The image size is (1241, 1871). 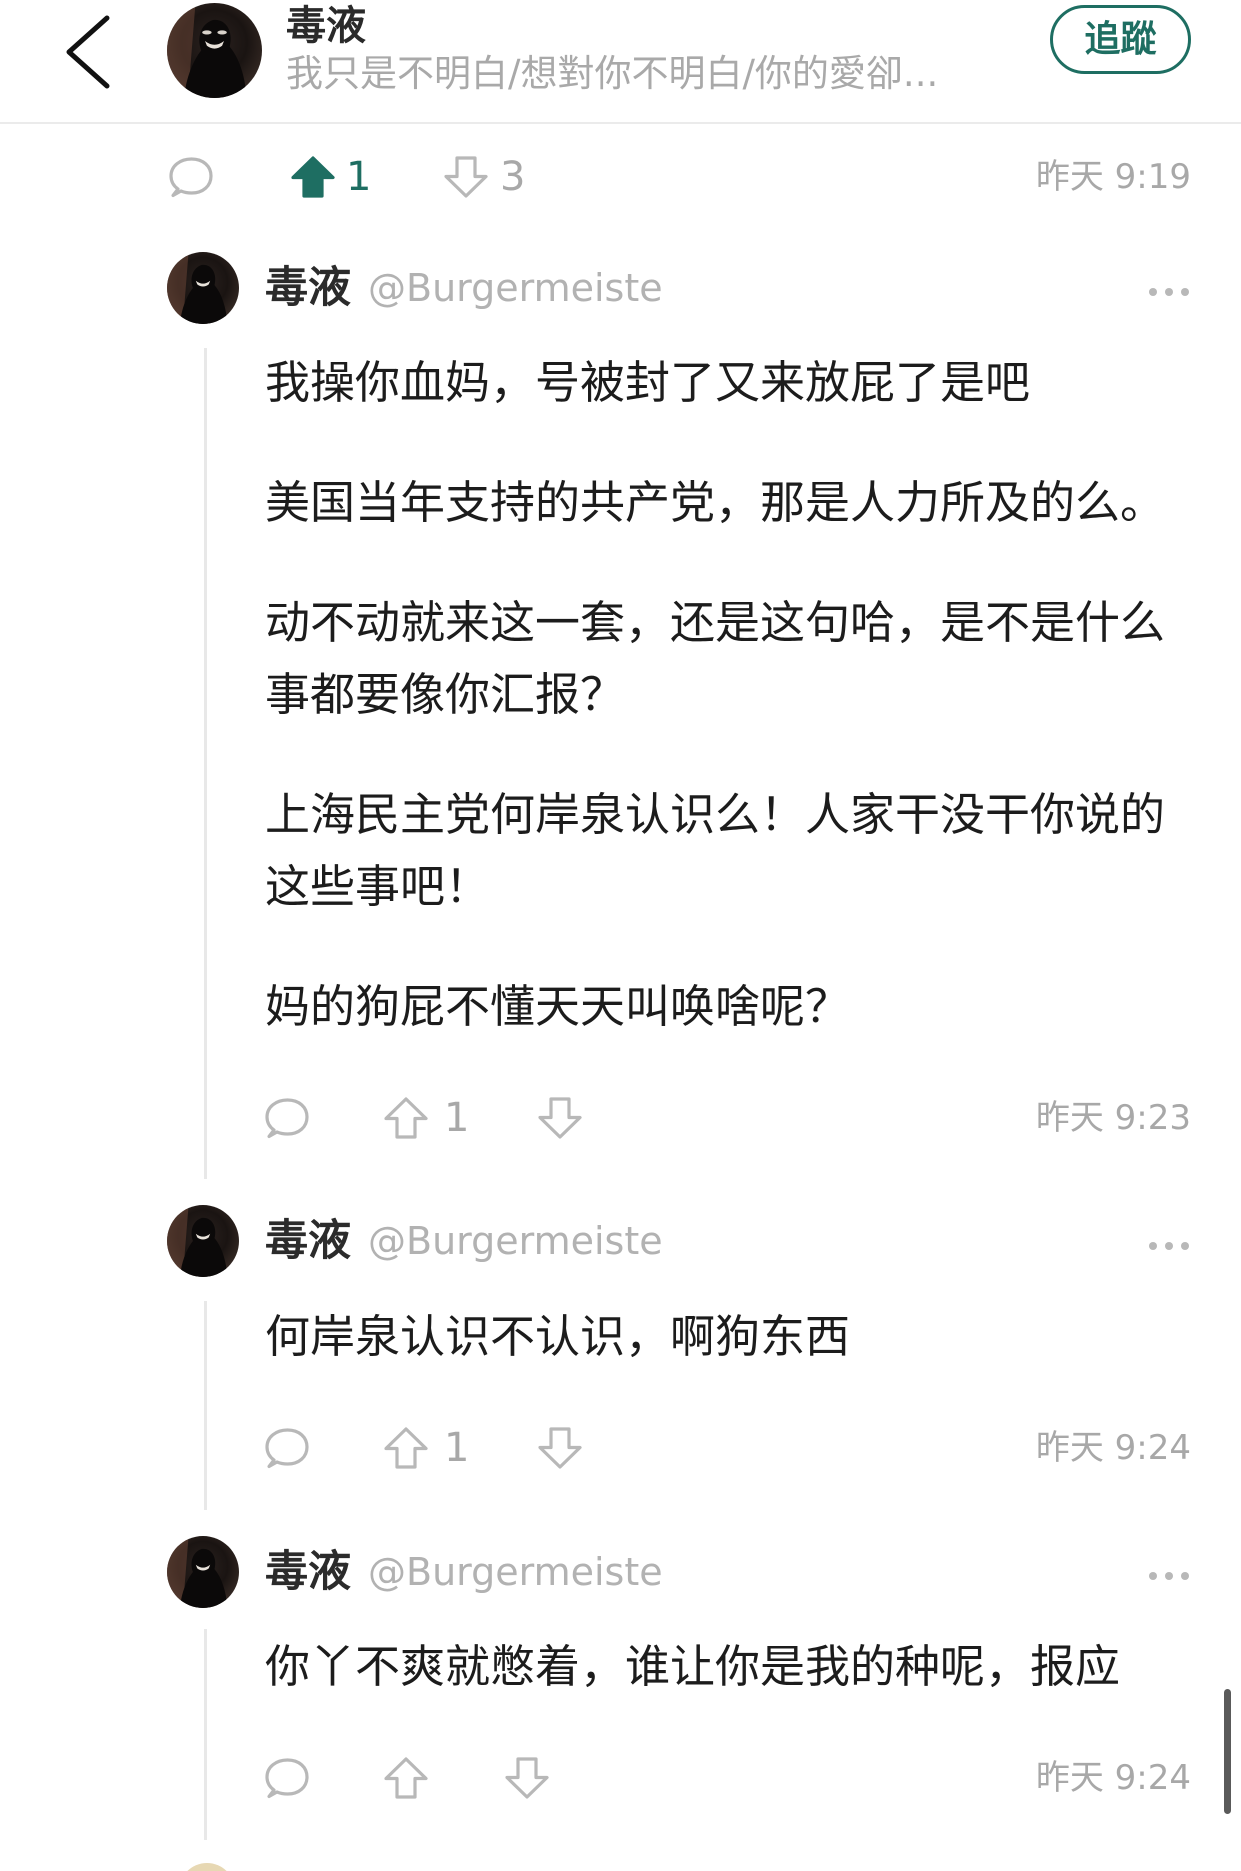 What do you see at coordinates (715, 851) in the screenshot?
I see `comment-paragraph: 上海民主党何岸泉认识么！人家干没干你说的 这些事吧！` at bounding box center [715, 851].